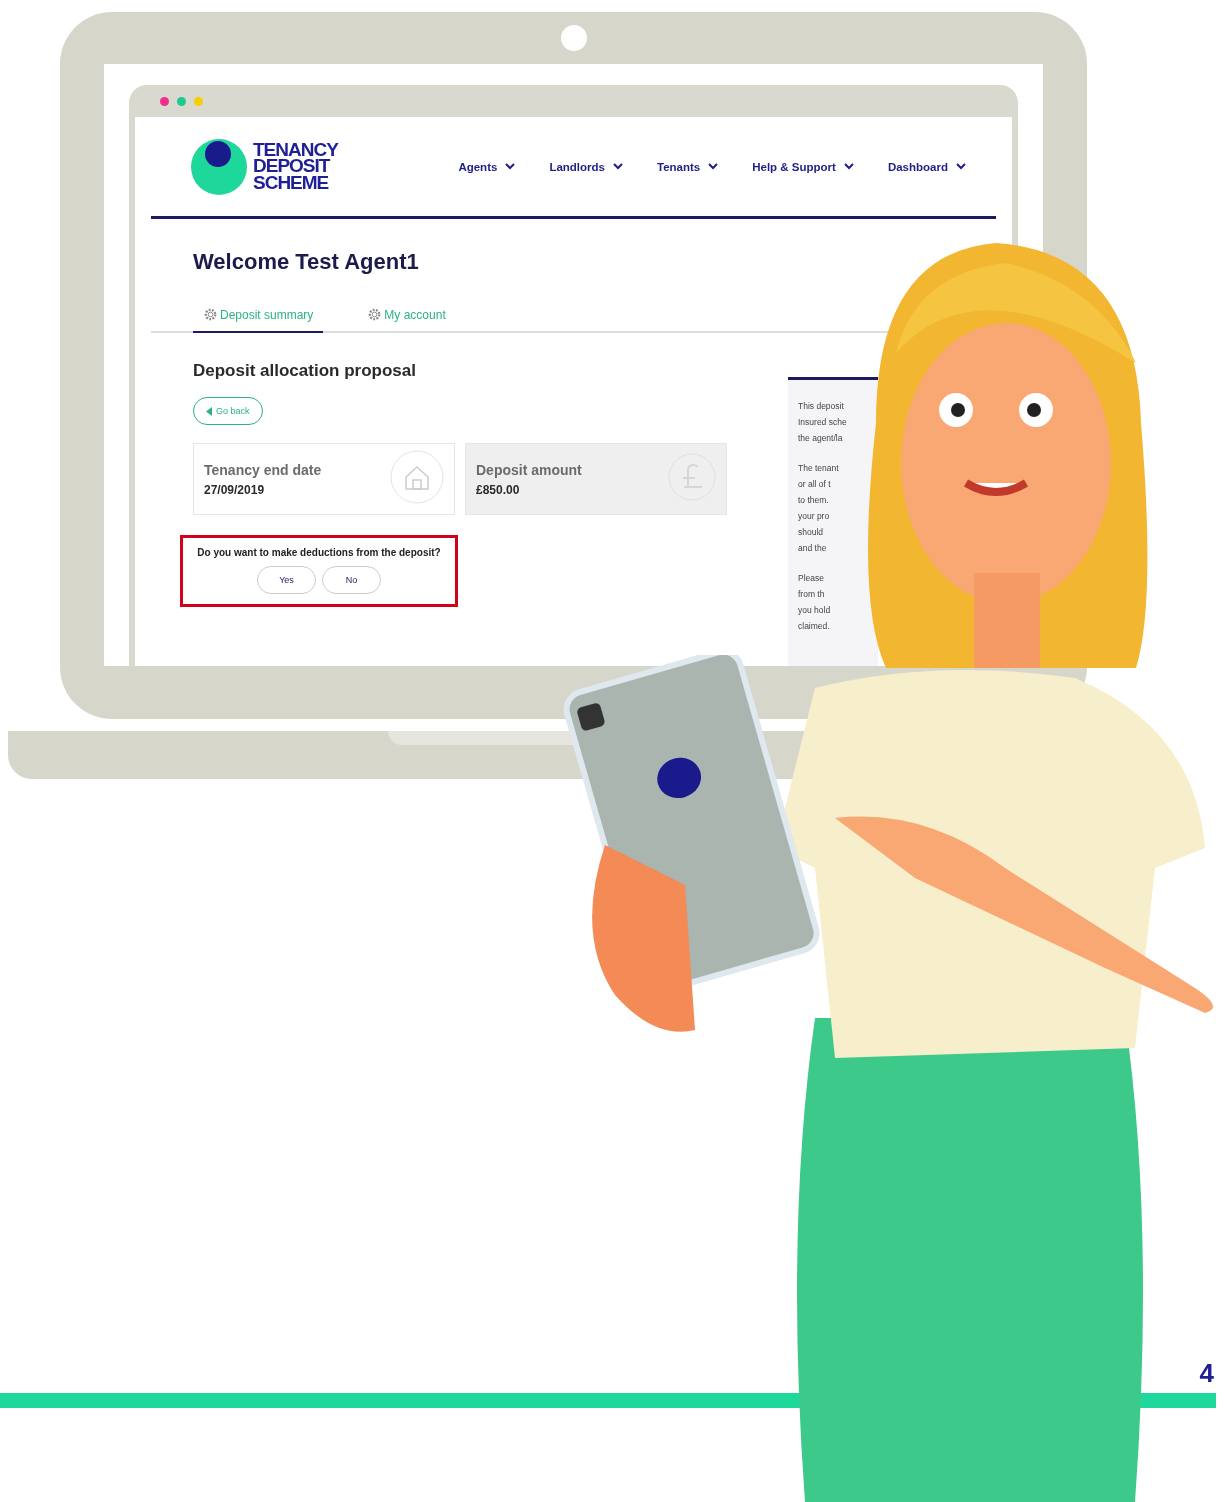 Image resolution: width=1227 pixels, height=1502 pixels. Describe the element at coordinates (417, 477) in the screenshot. I see `house-icon` at that location.